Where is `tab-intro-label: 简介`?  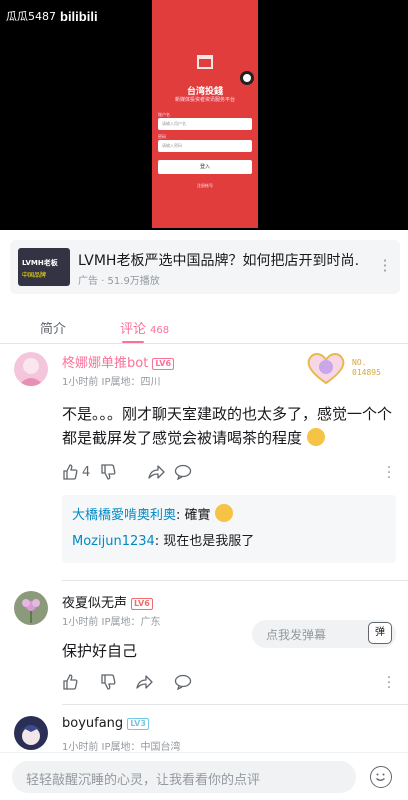
tab-intro-label: 简介 is located at coordinates (53, 329).